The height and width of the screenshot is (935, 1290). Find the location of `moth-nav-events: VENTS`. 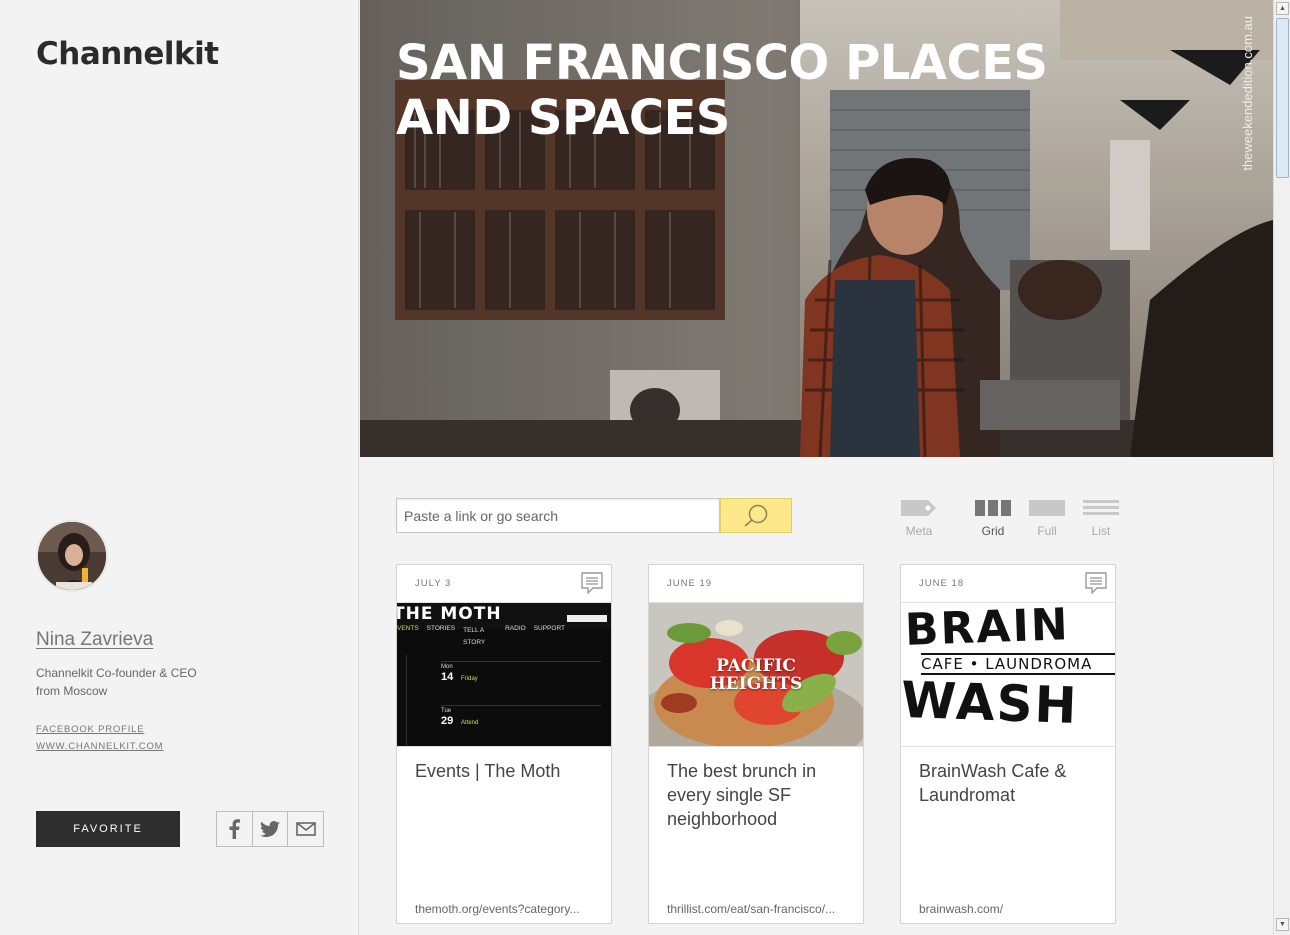

moth-nav-events: VENTS is located at coordinates (408, 628).